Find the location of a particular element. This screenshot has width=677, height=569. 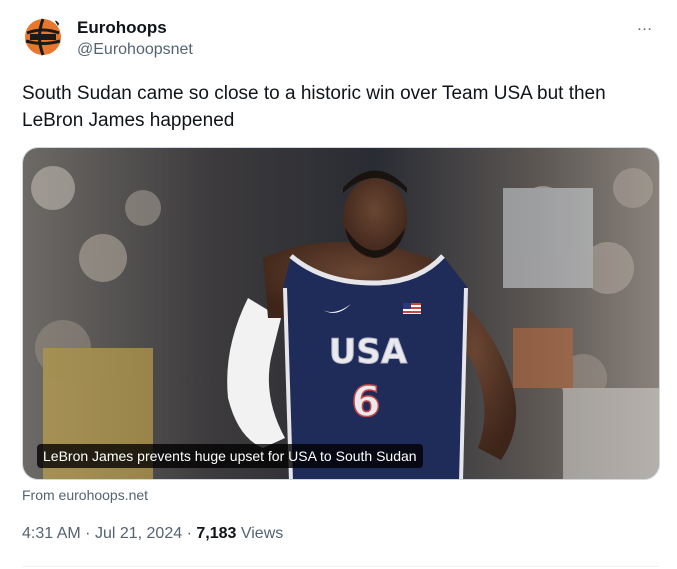

link-source: From eurohoops.net is located at coordinates (85, 495).